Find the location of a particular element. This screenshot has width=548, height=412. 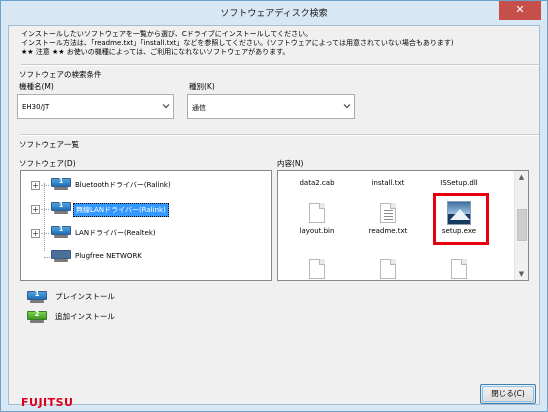

scroll-up-arrow-icon: ▲ is located at coordinates (521, 177).